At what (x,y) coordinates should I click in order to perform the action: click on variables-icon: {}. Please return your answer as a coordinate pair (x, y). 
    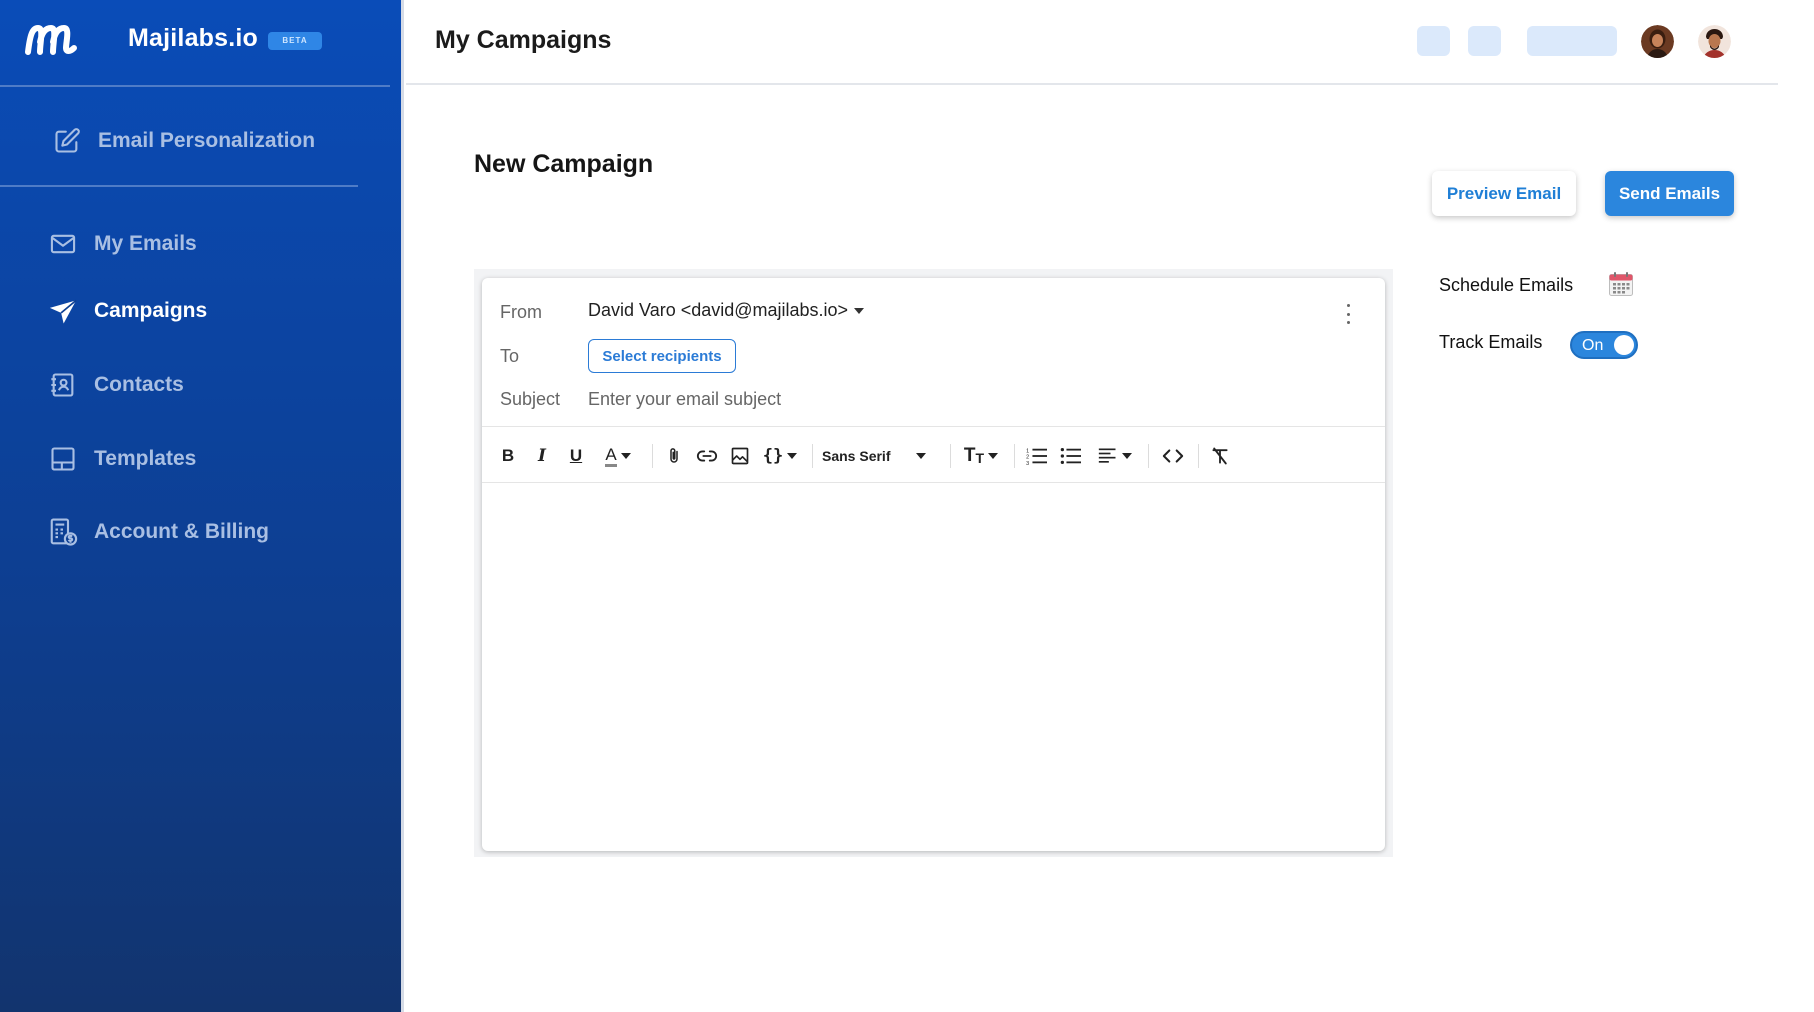
    Looking at the image, I should click on (780, 456).